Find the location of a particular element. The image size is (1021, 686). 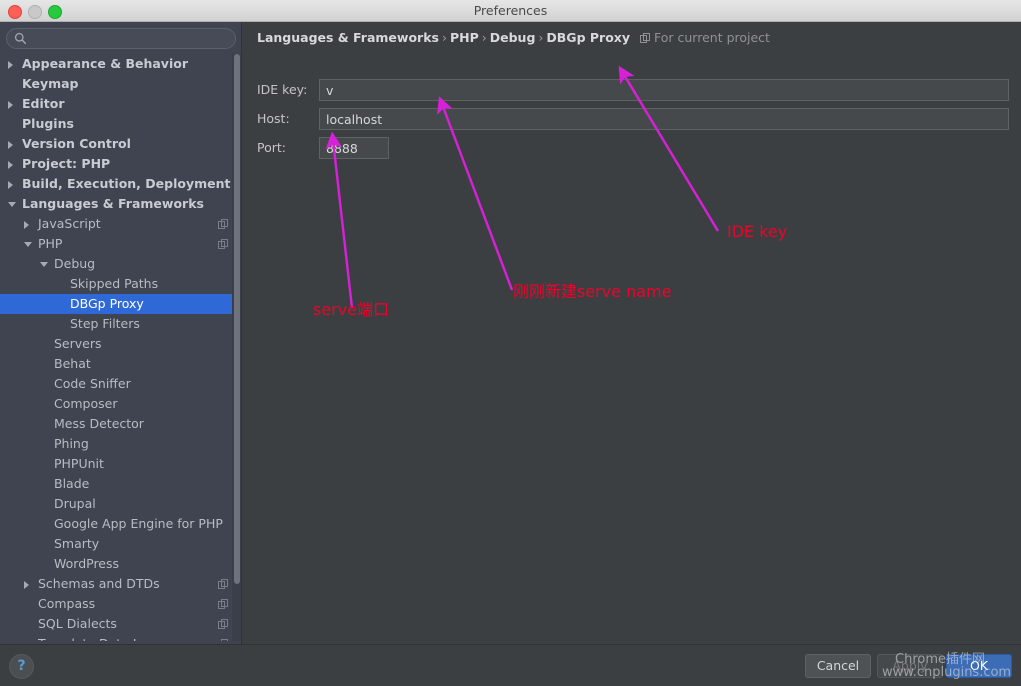

sidebar-item-label: Phing is located at coordinates (71, 443).